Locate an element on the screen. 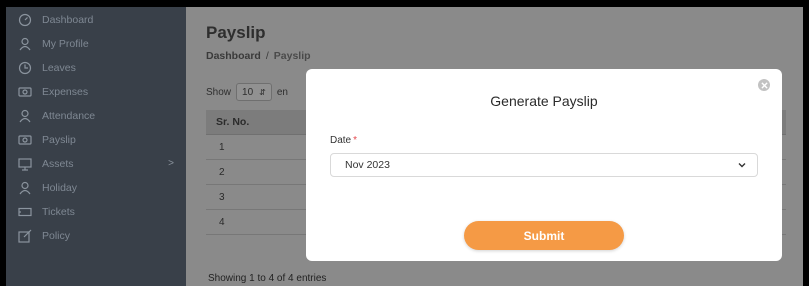  sidebar-item-label: Expenses is located at coordinates (65, 92).